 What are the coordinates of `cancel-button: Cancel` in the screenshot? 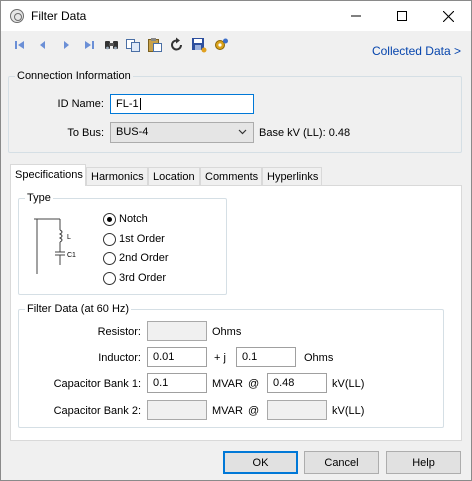 It's located at (341, 462).